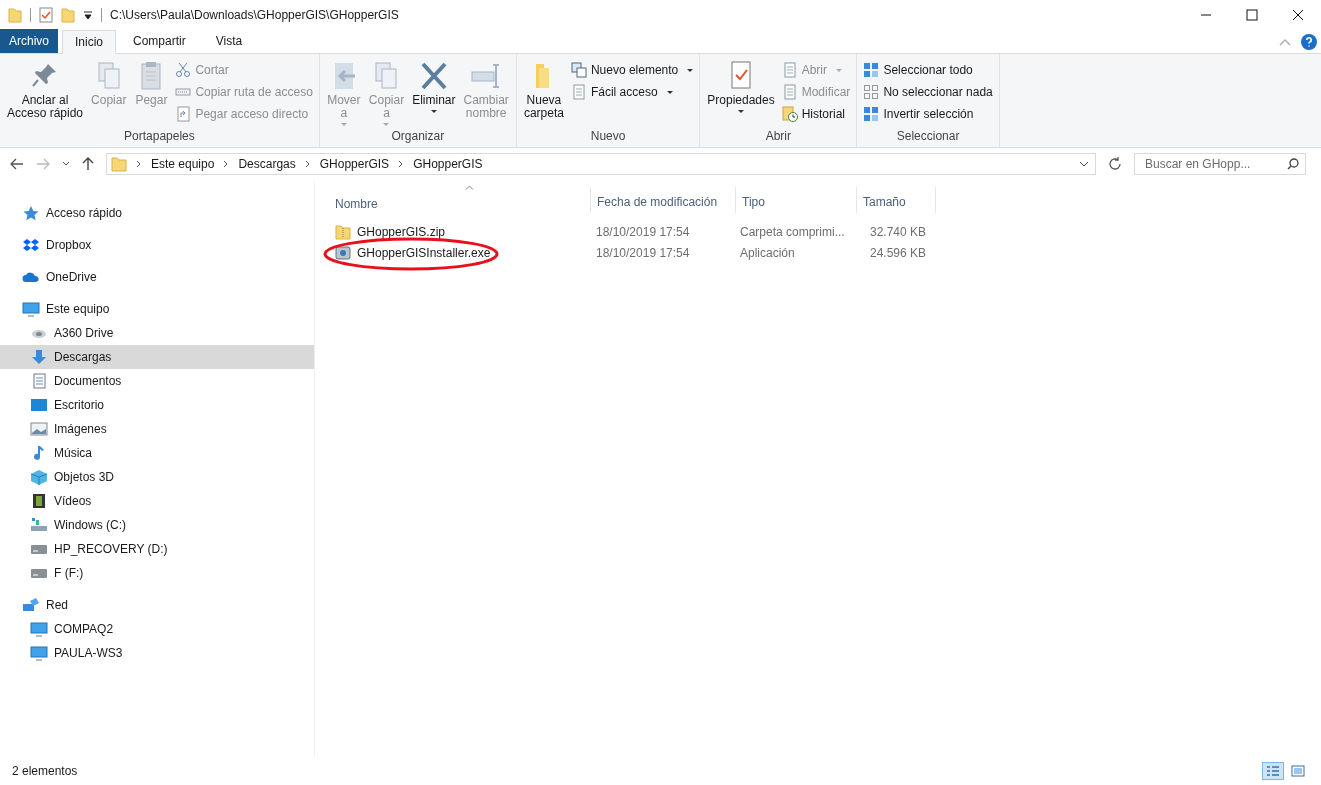 The height and width of the screenshot is (785, 1321). I want to click on sidebar-item: Escritorio, so click(157, 405).